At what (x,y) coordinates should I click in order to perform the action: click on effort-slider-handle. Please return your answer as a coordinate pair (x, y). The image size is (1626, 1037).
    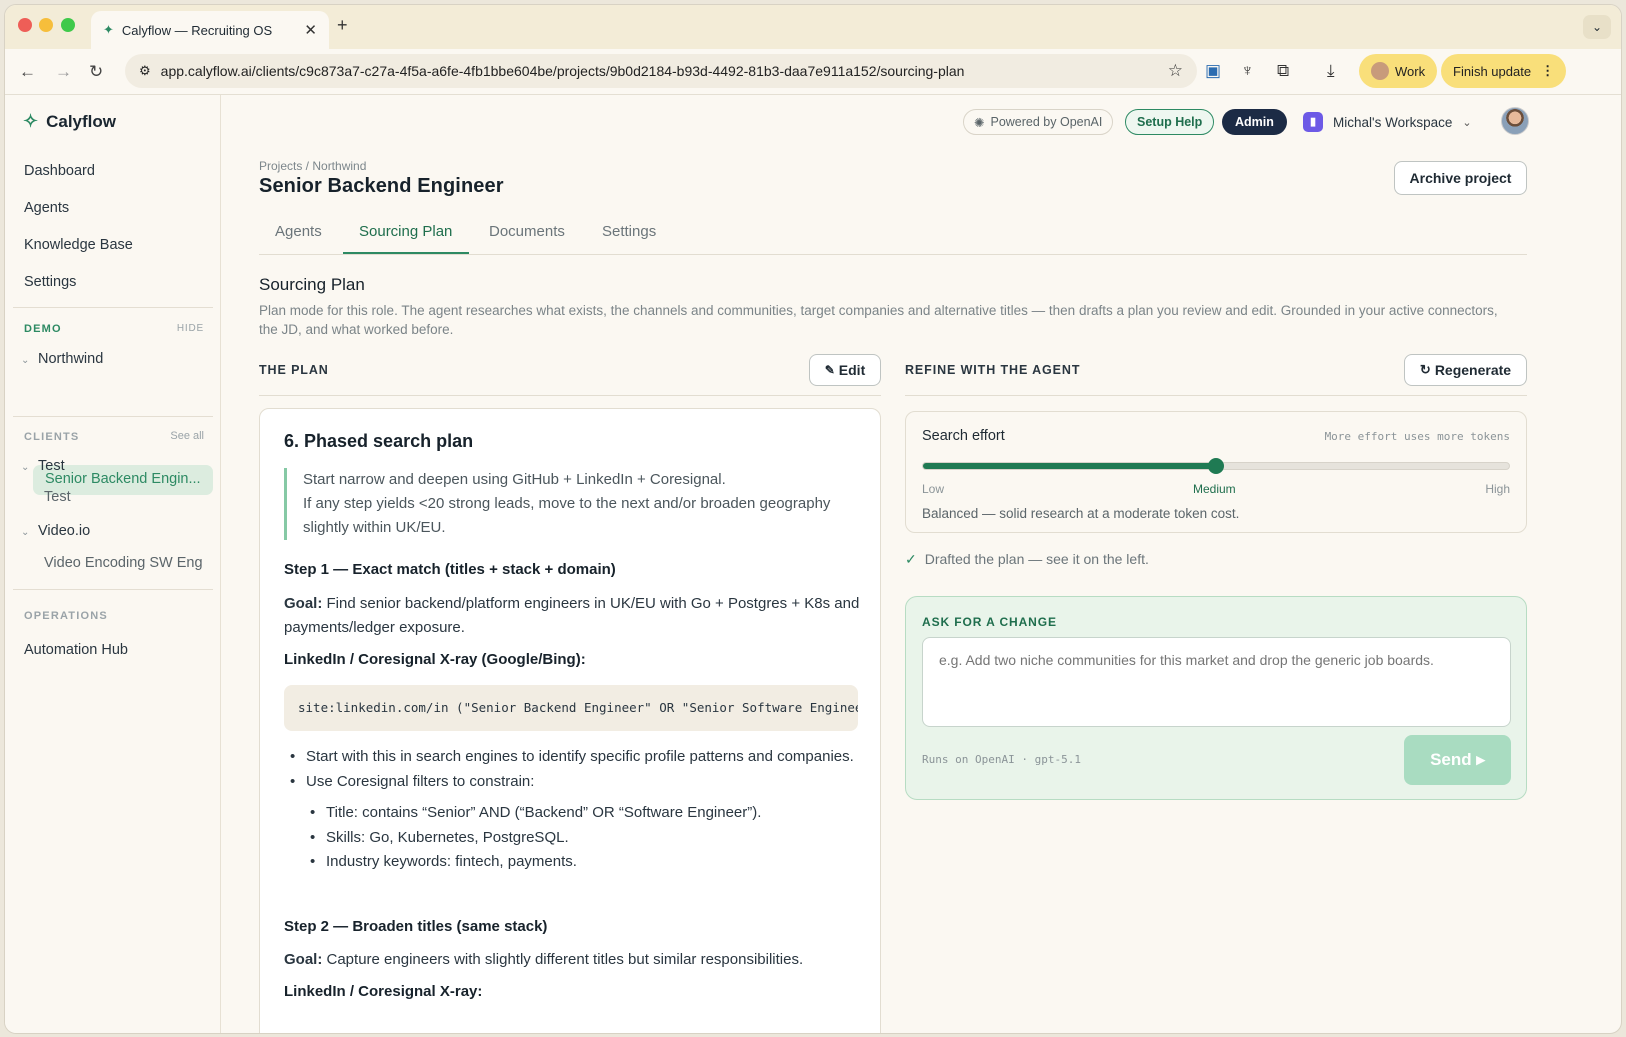
    Looking at the image, I should click on (1216, 466).